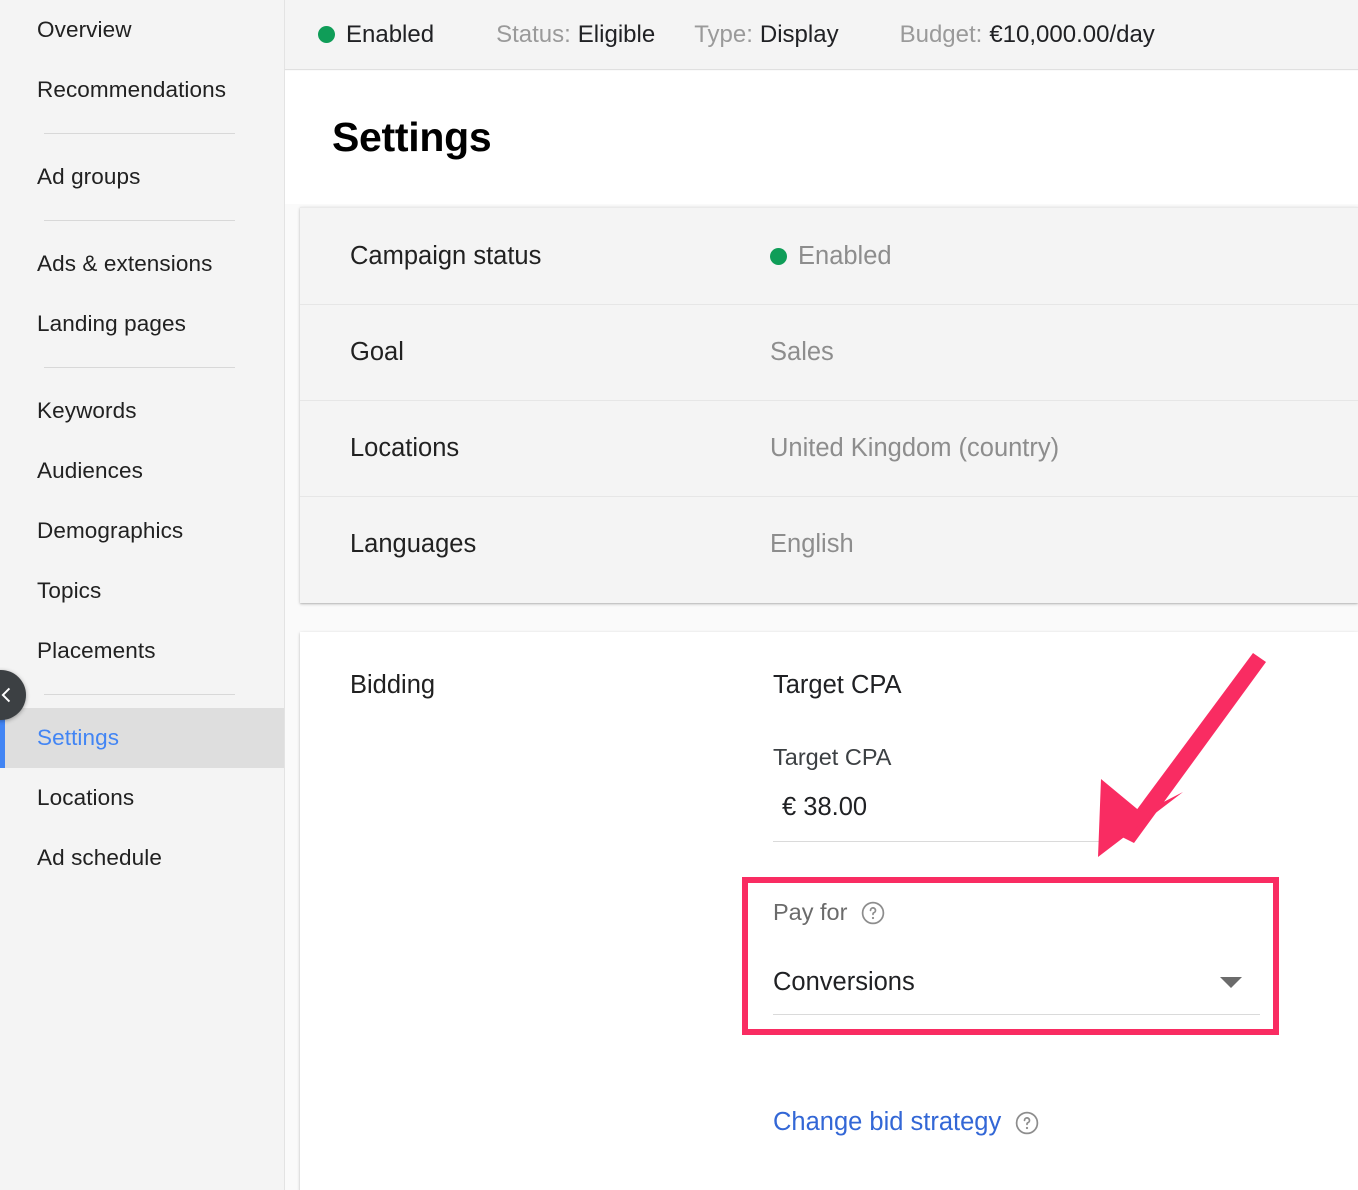 The width and height of the screenshot is (1358, 1190). I want to click on bid-strategy-value: Target CPA, so click(837, 685).